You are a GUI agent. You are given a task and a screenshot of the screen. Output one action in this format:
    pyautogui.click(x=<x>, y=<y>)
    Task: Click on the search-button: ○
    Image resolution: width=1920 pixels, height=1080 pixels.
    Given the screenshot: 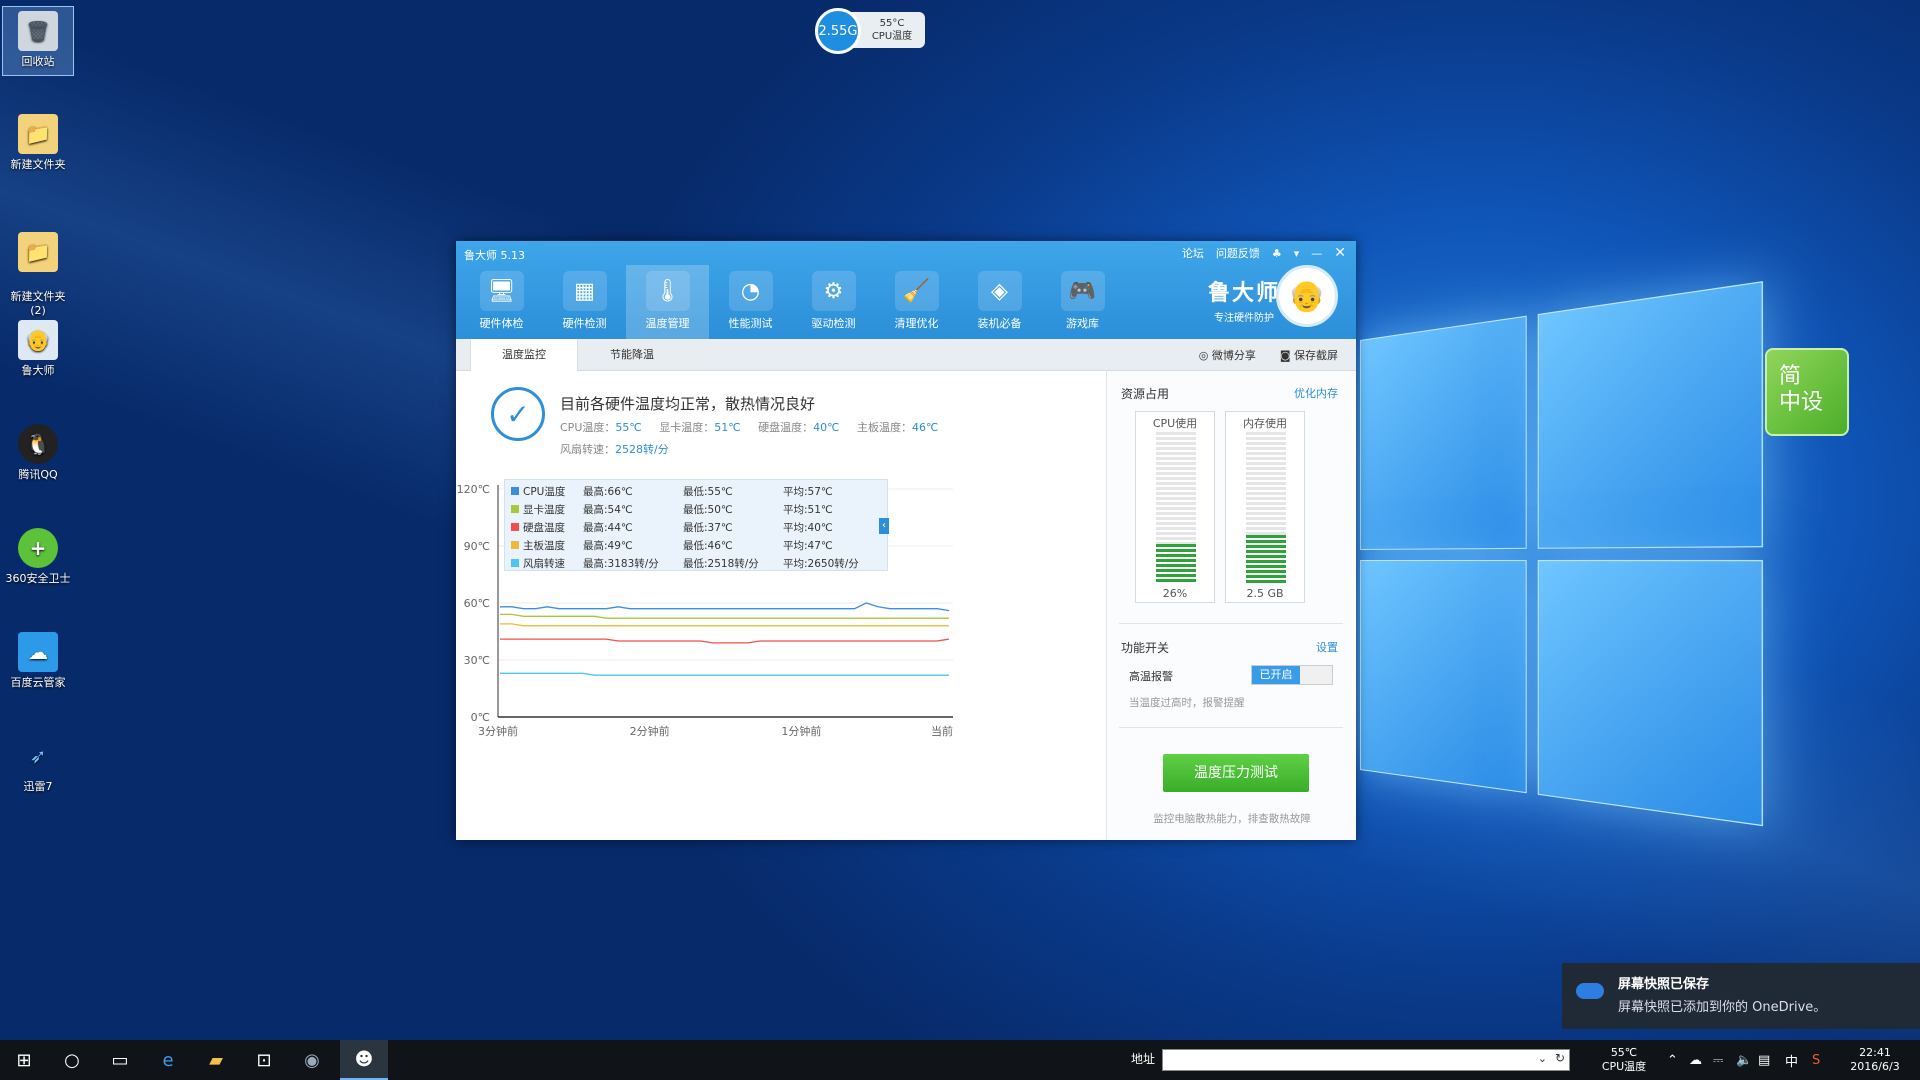 What is the action you would take?
    pyautogui.click(x=72, y=1060)
    